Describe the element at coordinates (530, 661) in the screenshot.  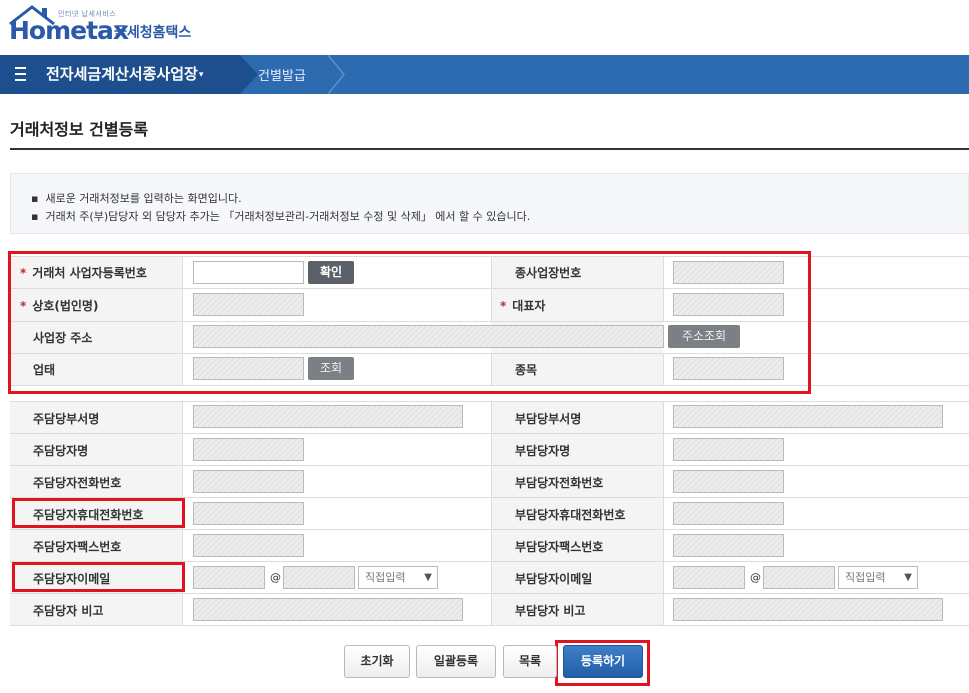
I see `list-button: 목록` at that location.